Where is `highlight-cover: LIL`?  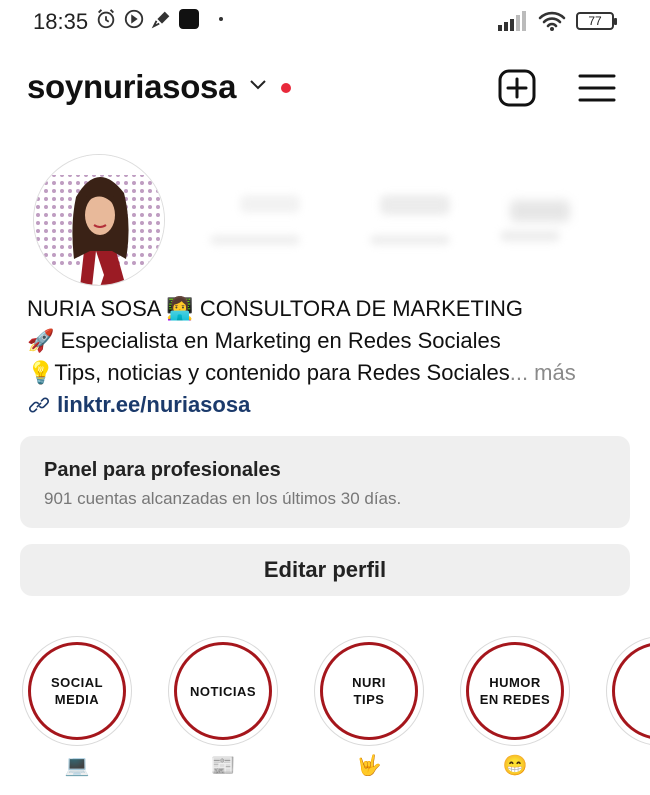 highlight-cover: LIL is located at coordinates (631, 691).